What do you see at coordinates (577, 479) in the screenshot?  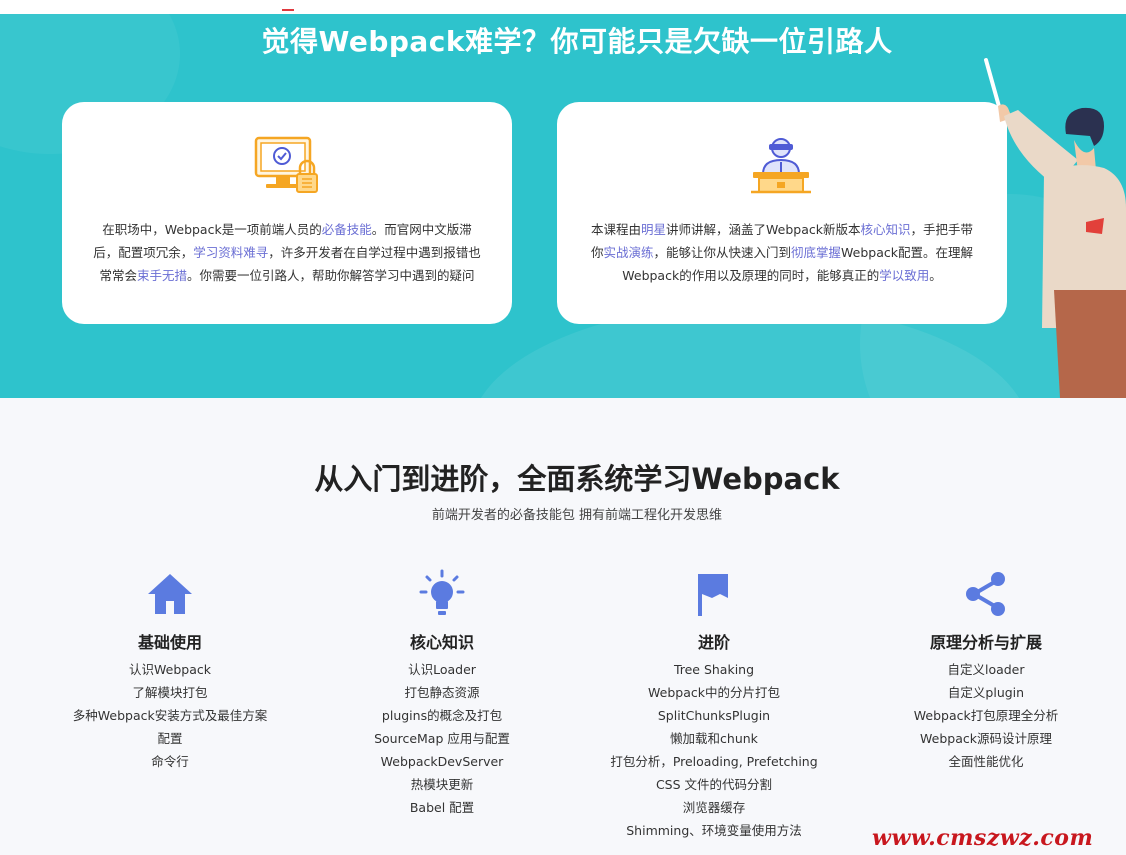 I see `section-title: 从入门到进阶，全面系统学习Webpack` at bounding box center [577, 479].